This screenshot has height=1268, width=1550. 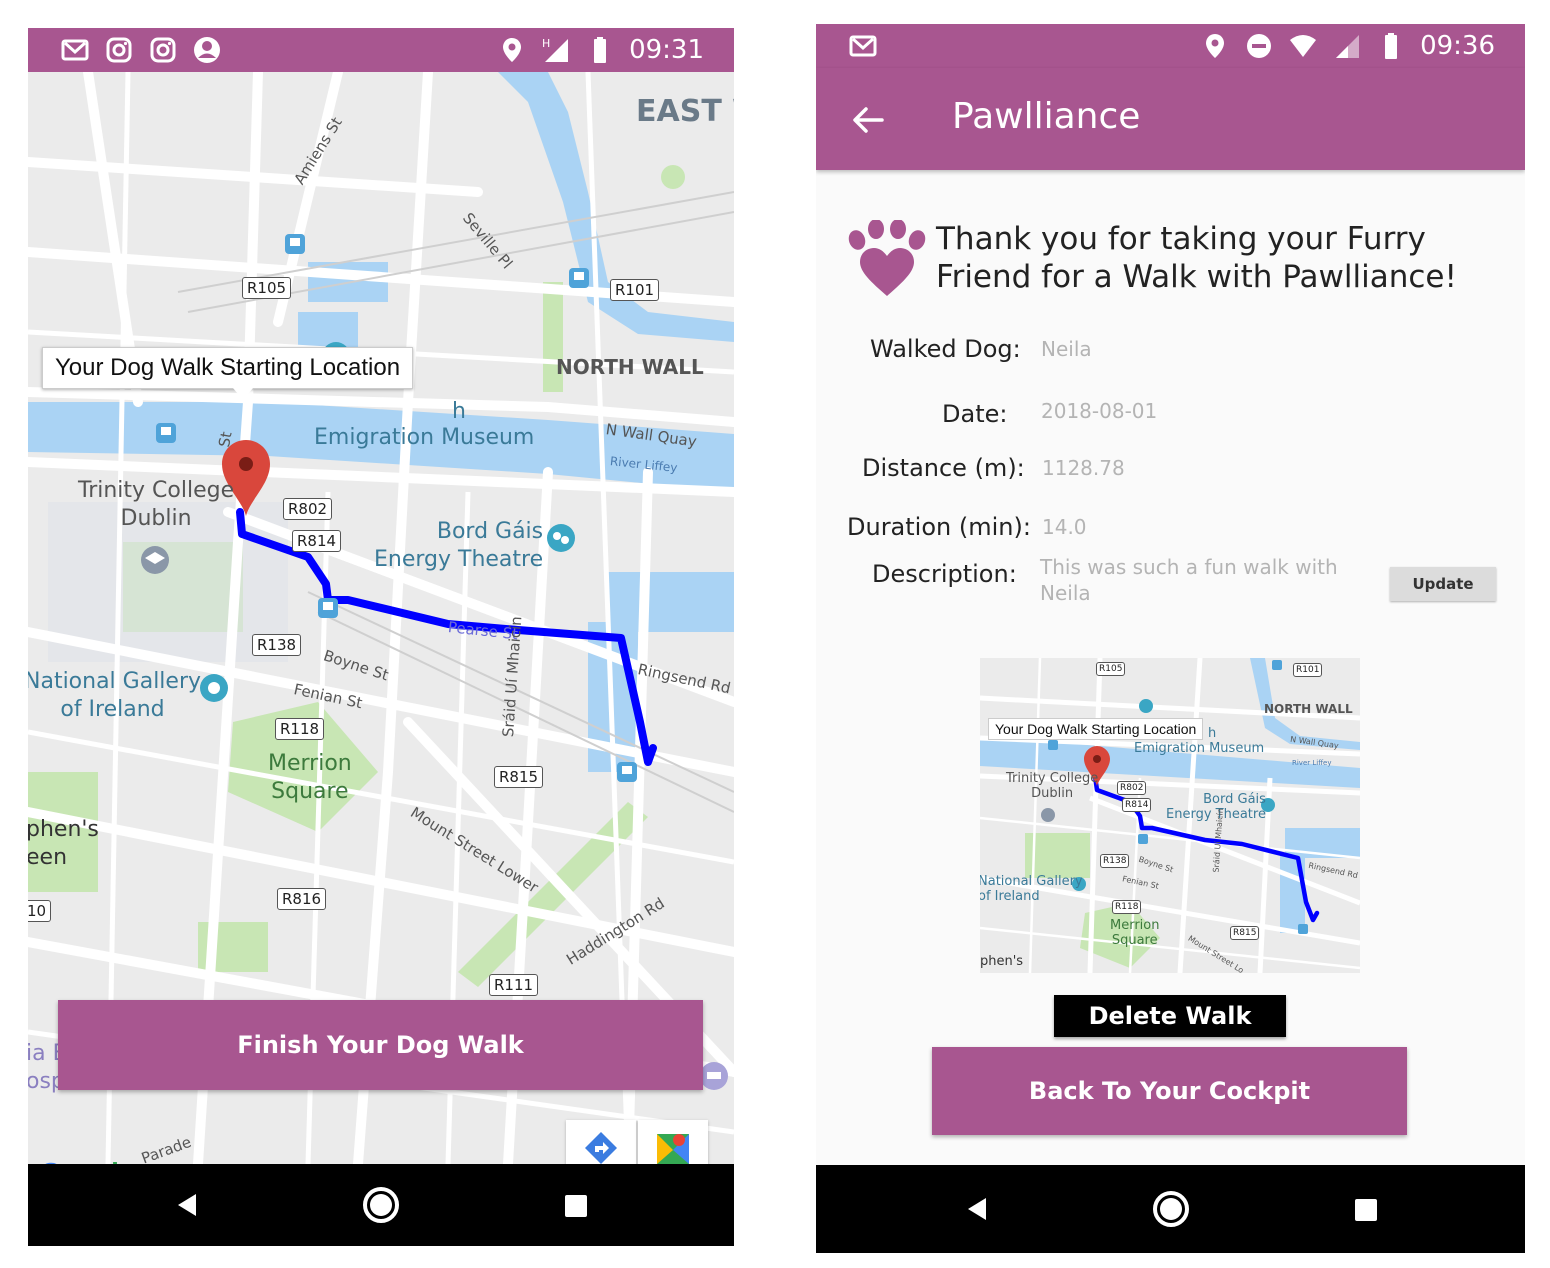 I want to click on status-time: 09:31, so click(x=666, y=50).